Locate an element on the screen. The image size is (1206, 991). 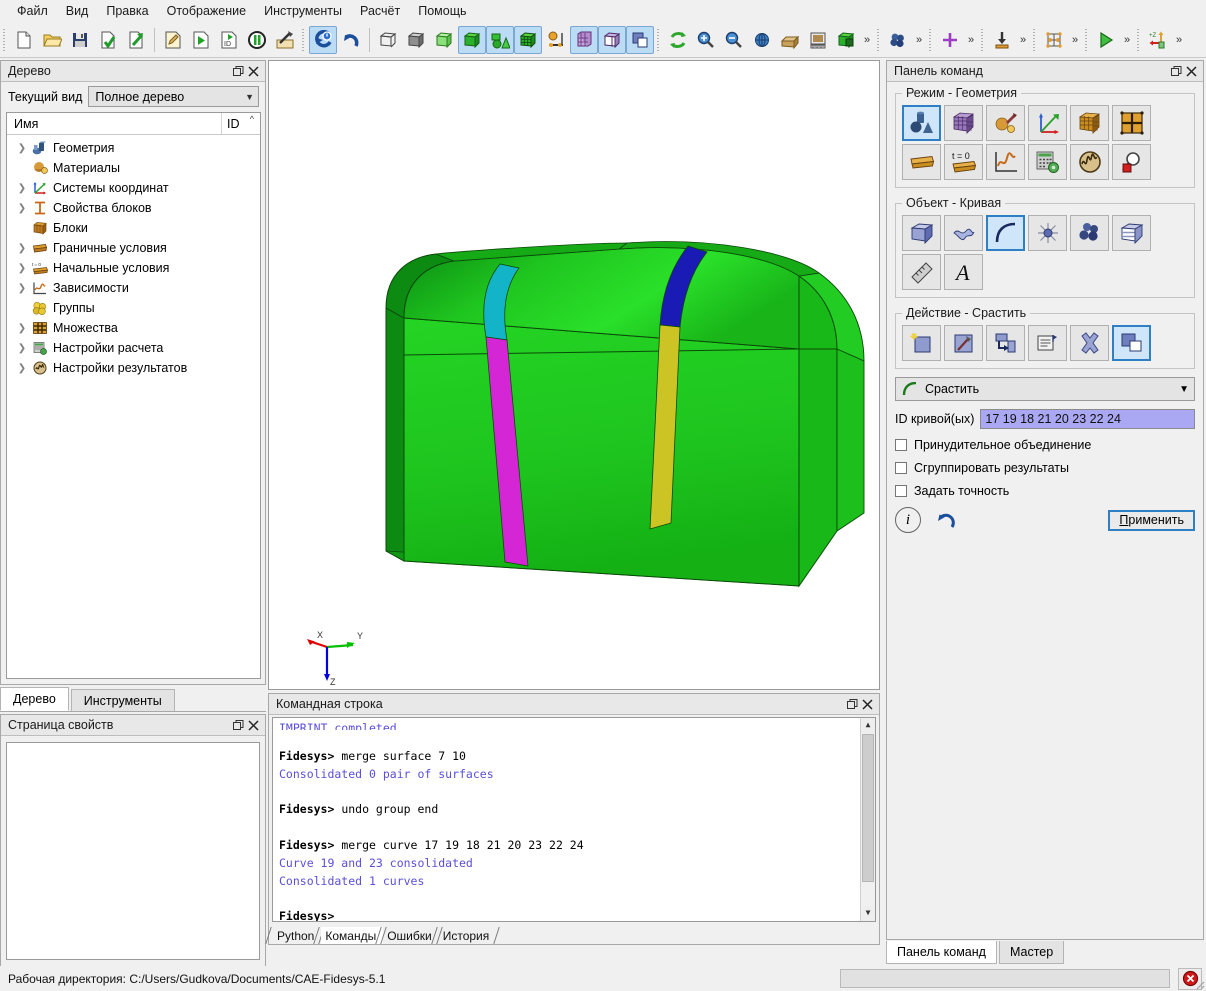
zaxis-icon: +Z is located at coordinates (1158, 40).